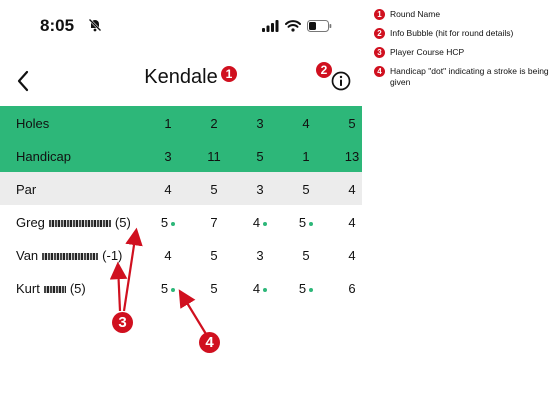 Image resolution: width=560 pixels, height=419 pixels. I want to click on legend-item: 3 Player Course HCP, so click(464, 52).